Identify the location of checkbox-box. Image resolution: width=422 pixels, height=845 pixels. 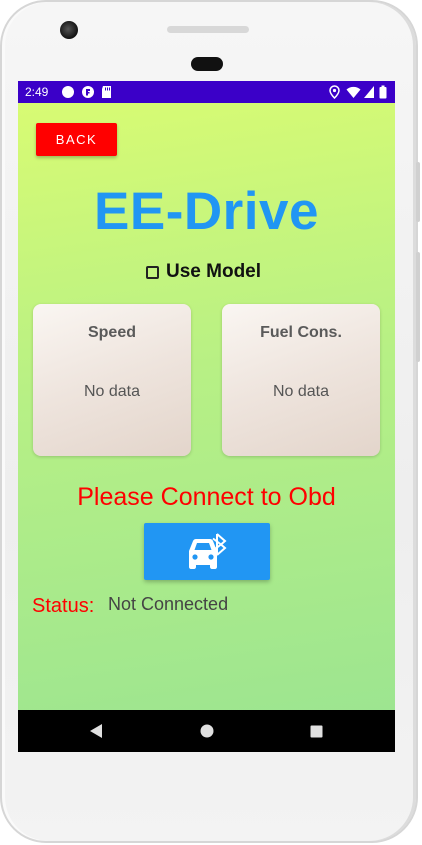
(152, 272).